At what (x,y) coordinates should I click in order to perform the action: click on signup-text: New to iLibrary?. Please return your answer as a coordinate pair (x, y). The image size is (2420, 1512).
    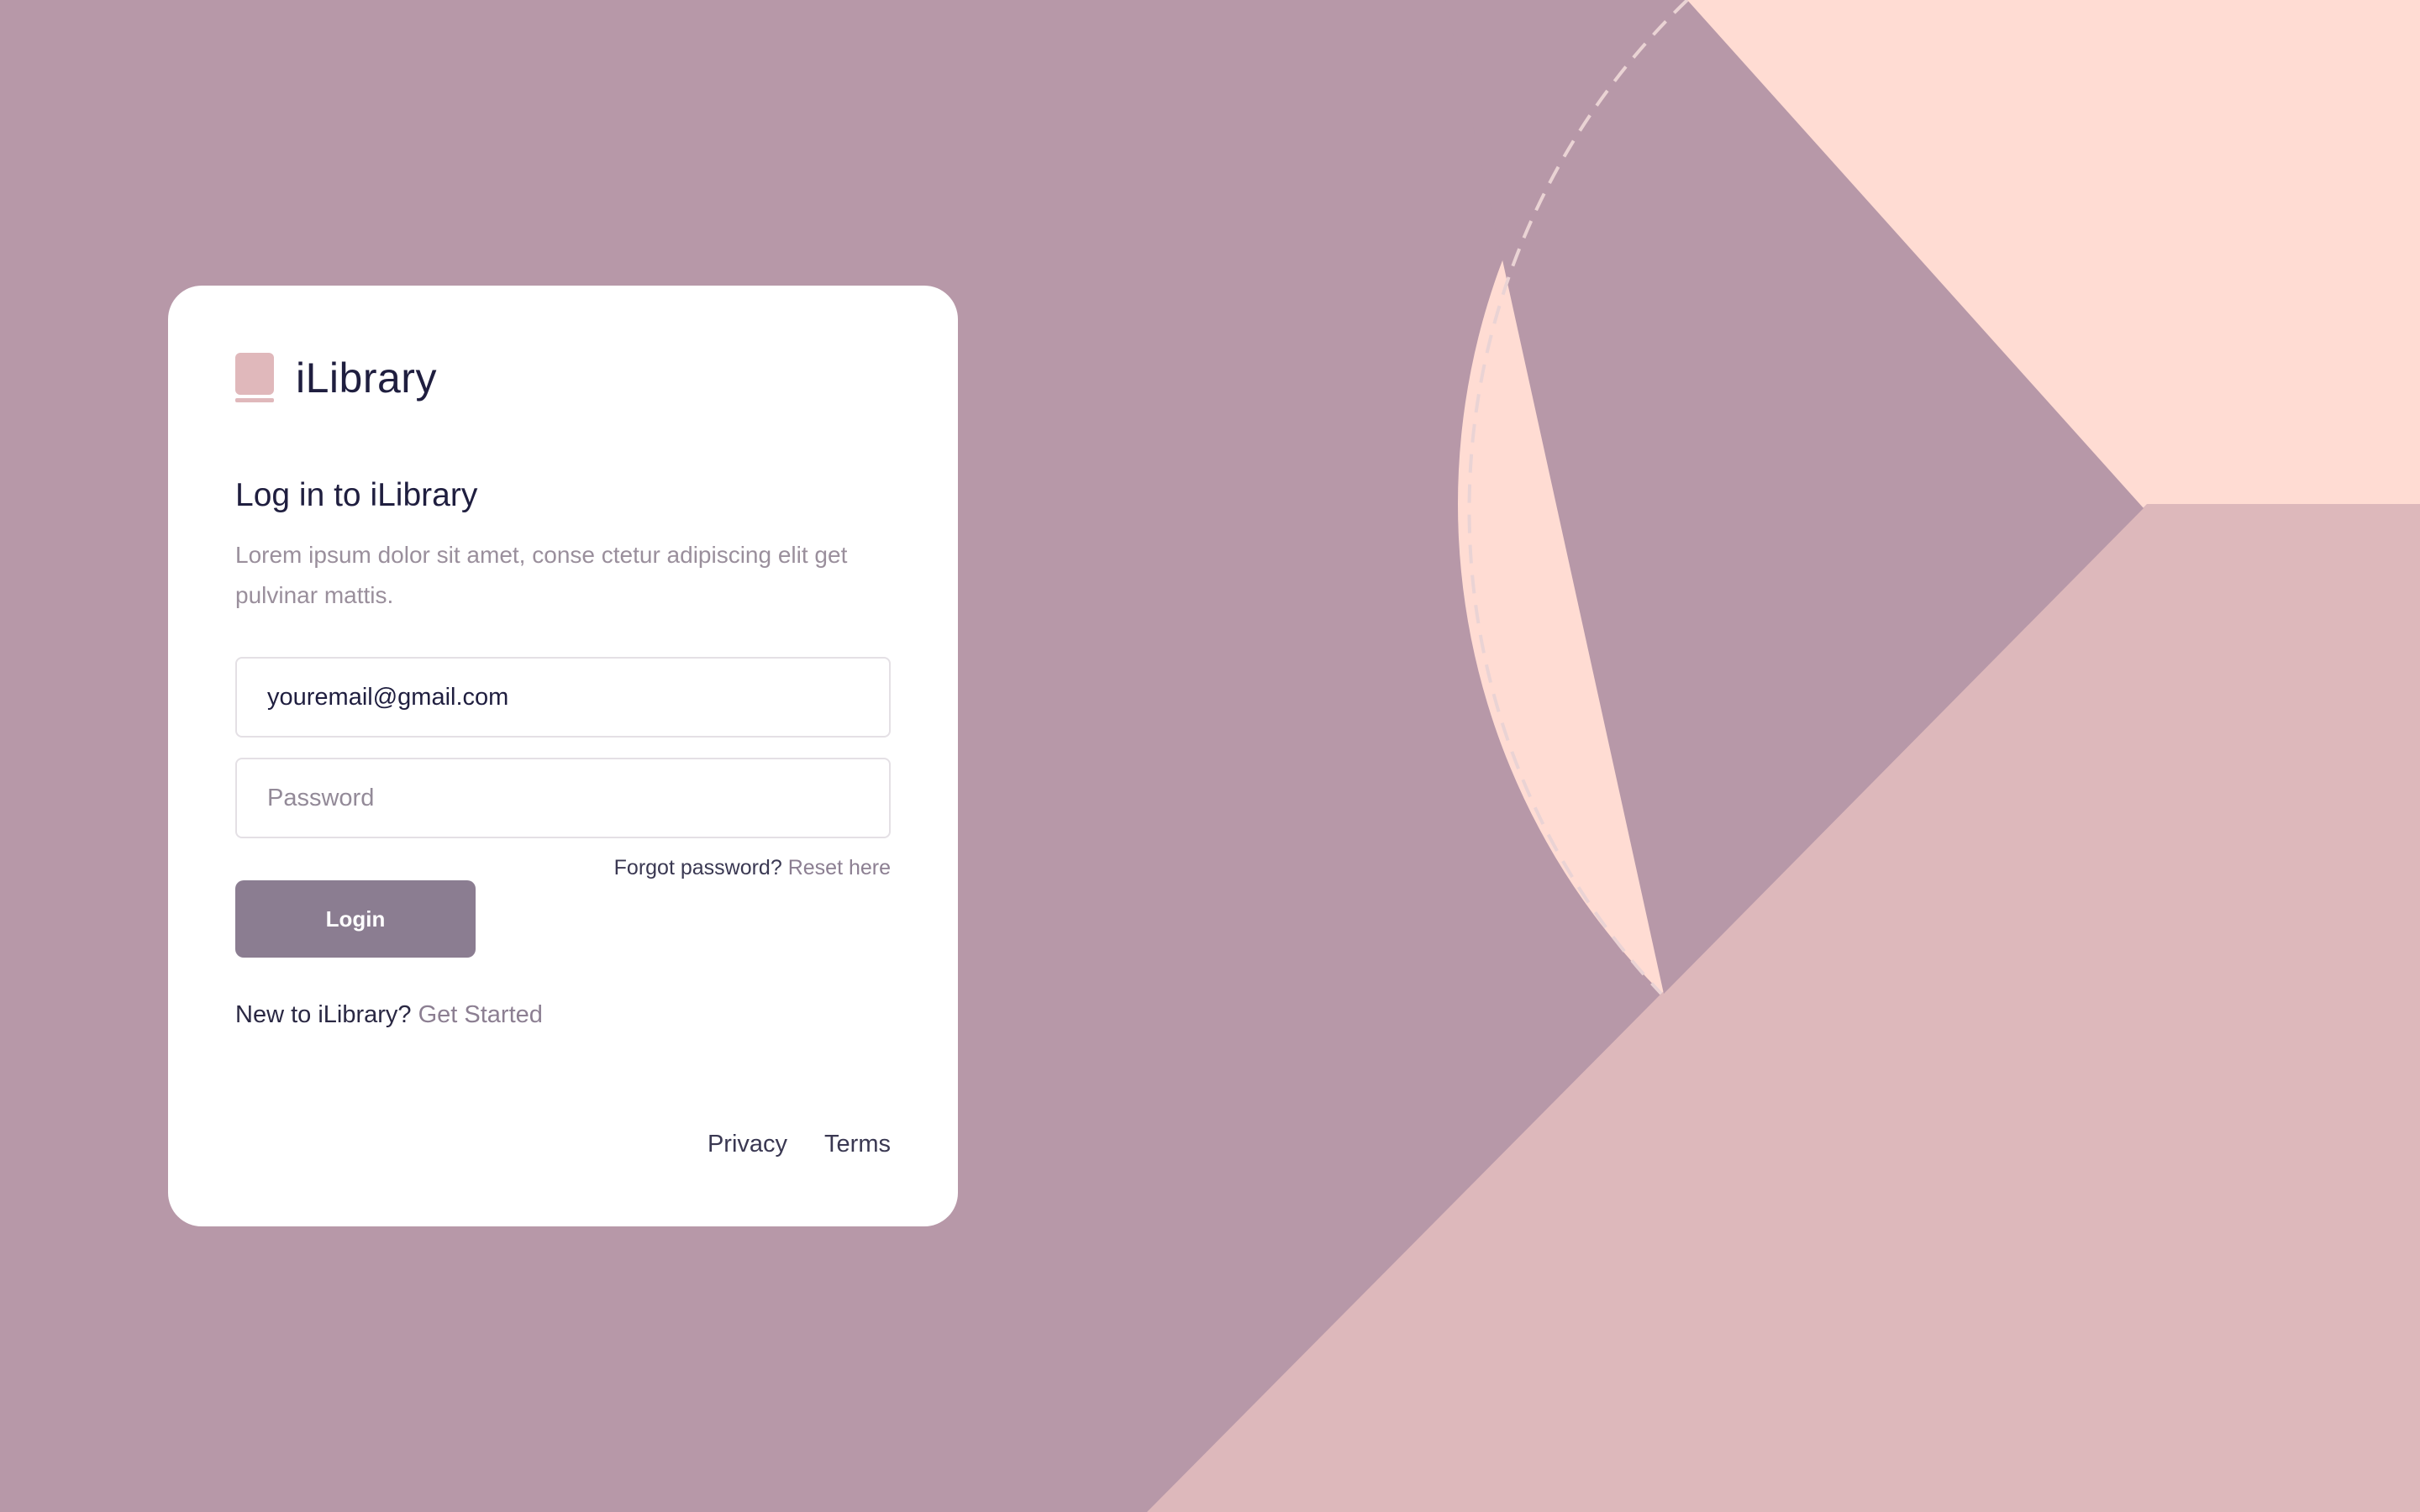
    Looking at the image, I should click on (323, 1014).